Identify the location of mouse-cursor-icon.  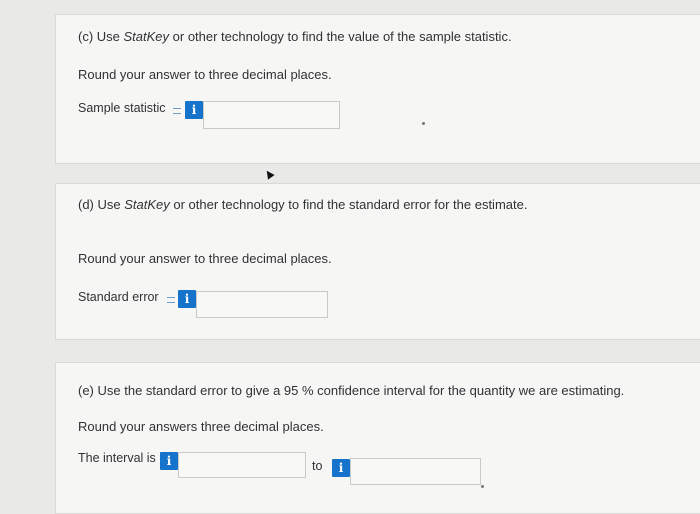
(269, 174).